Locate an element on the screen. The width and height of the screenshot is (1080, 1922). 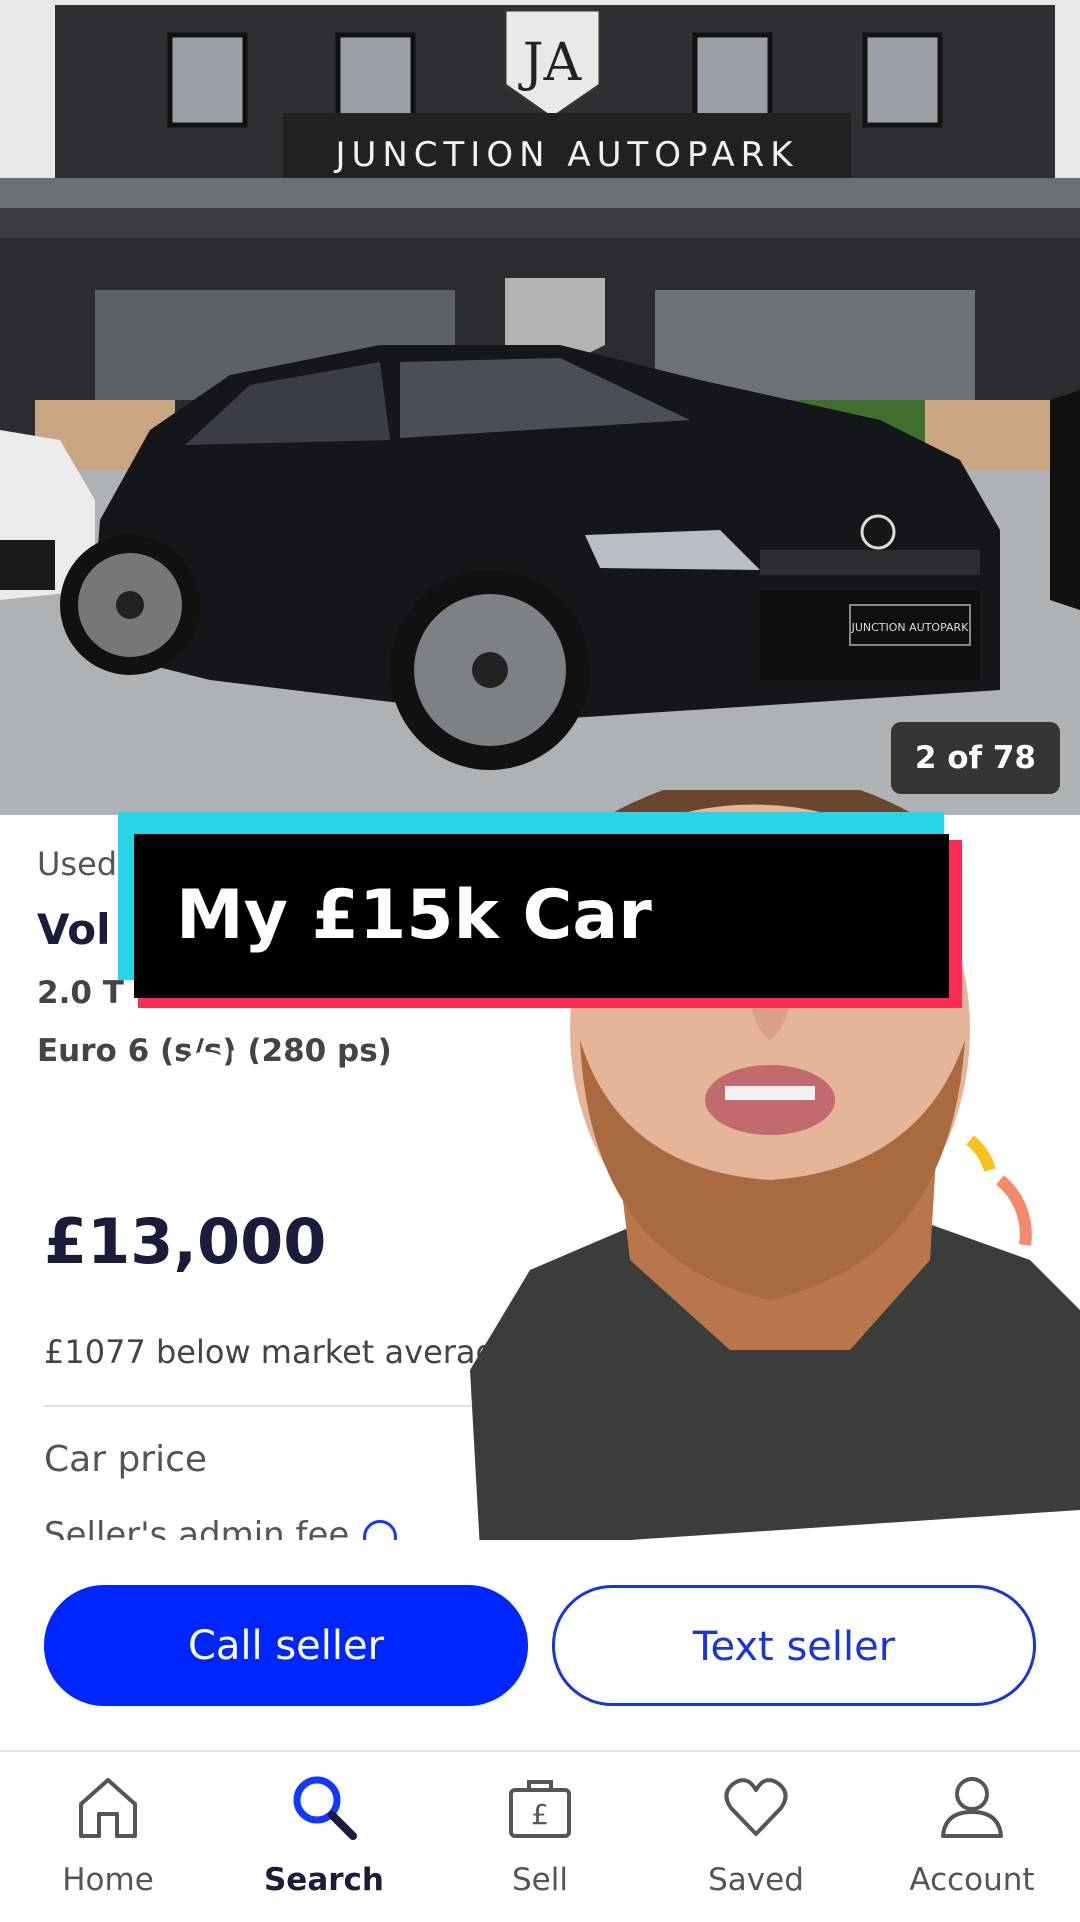
account-icon is located at coordinates (972, 1807).